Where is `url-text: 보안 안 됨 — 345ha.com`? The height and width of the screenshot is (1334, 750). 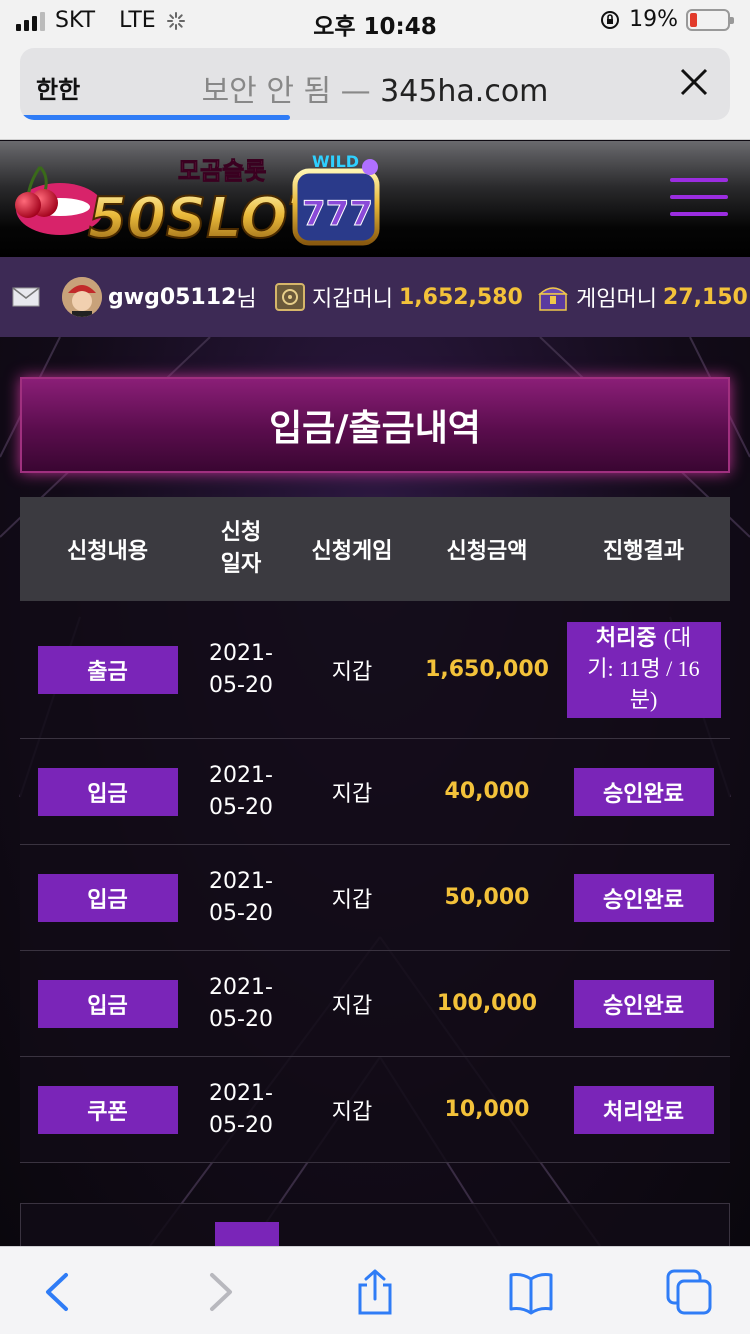
url-text: 보안 안 됨 — 345ha.com is located at coordinates (375, 88).